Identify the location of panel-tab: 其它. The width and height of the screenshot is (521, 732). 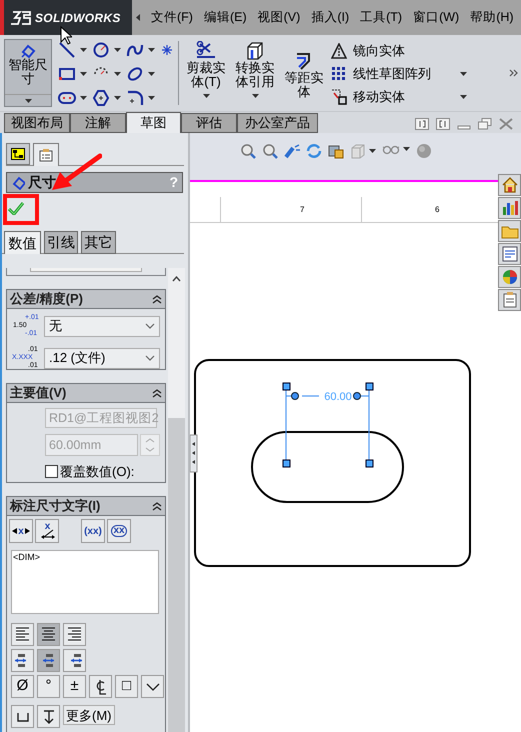
(98, 242).